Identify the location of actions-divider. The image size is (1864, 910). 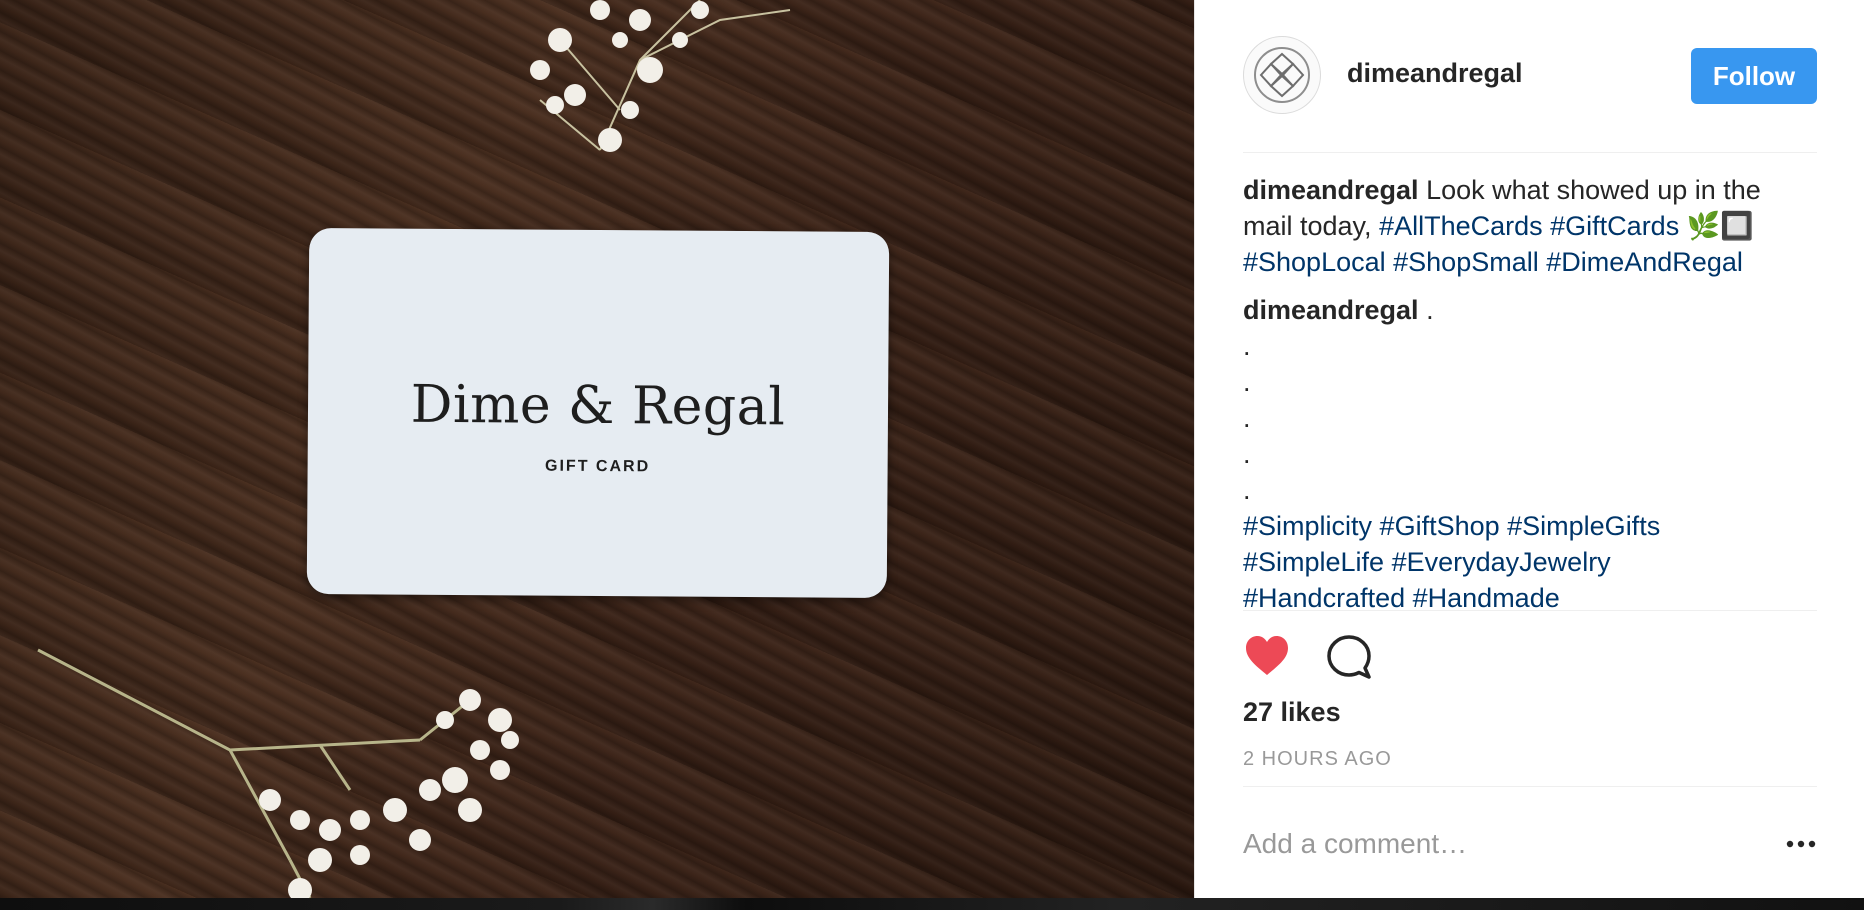
(1530, 610).